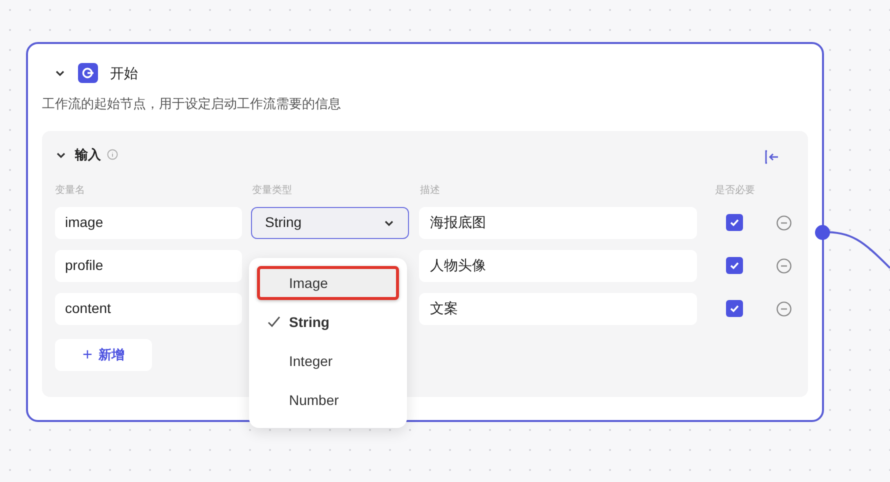  What do you see at coordinates (735, 190) in the screenshot?
I see `column-header: 是否必要` at bounding box center [735, 190].